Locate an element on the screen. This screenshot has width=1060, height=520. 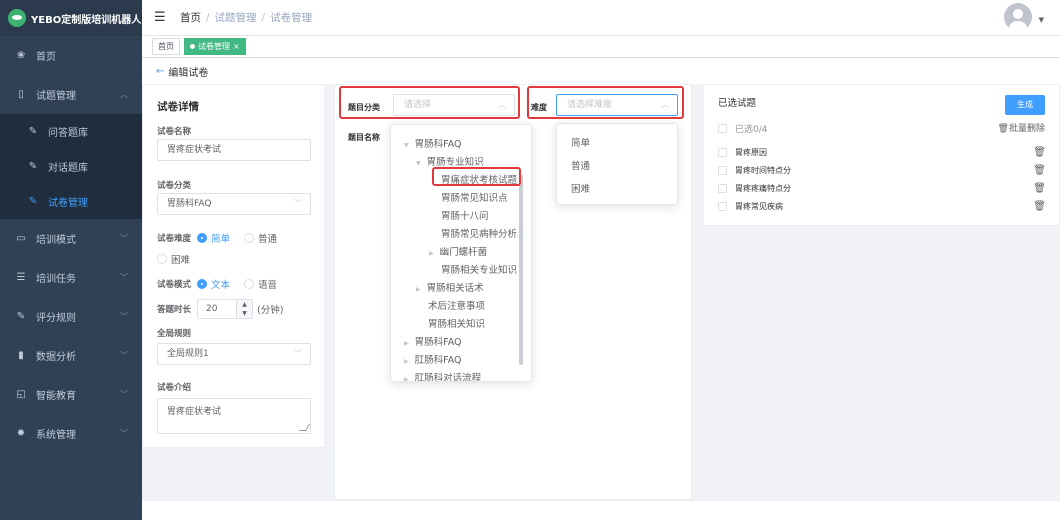
paper-name-input: 胃疼症状考试 is located at coordinates (234, 150).